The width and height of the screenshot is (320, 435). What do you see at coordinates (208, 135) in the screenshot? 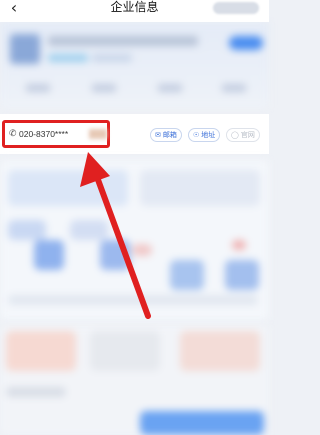
I see `address-button-label: 地址` at bounding box center [208, 135].